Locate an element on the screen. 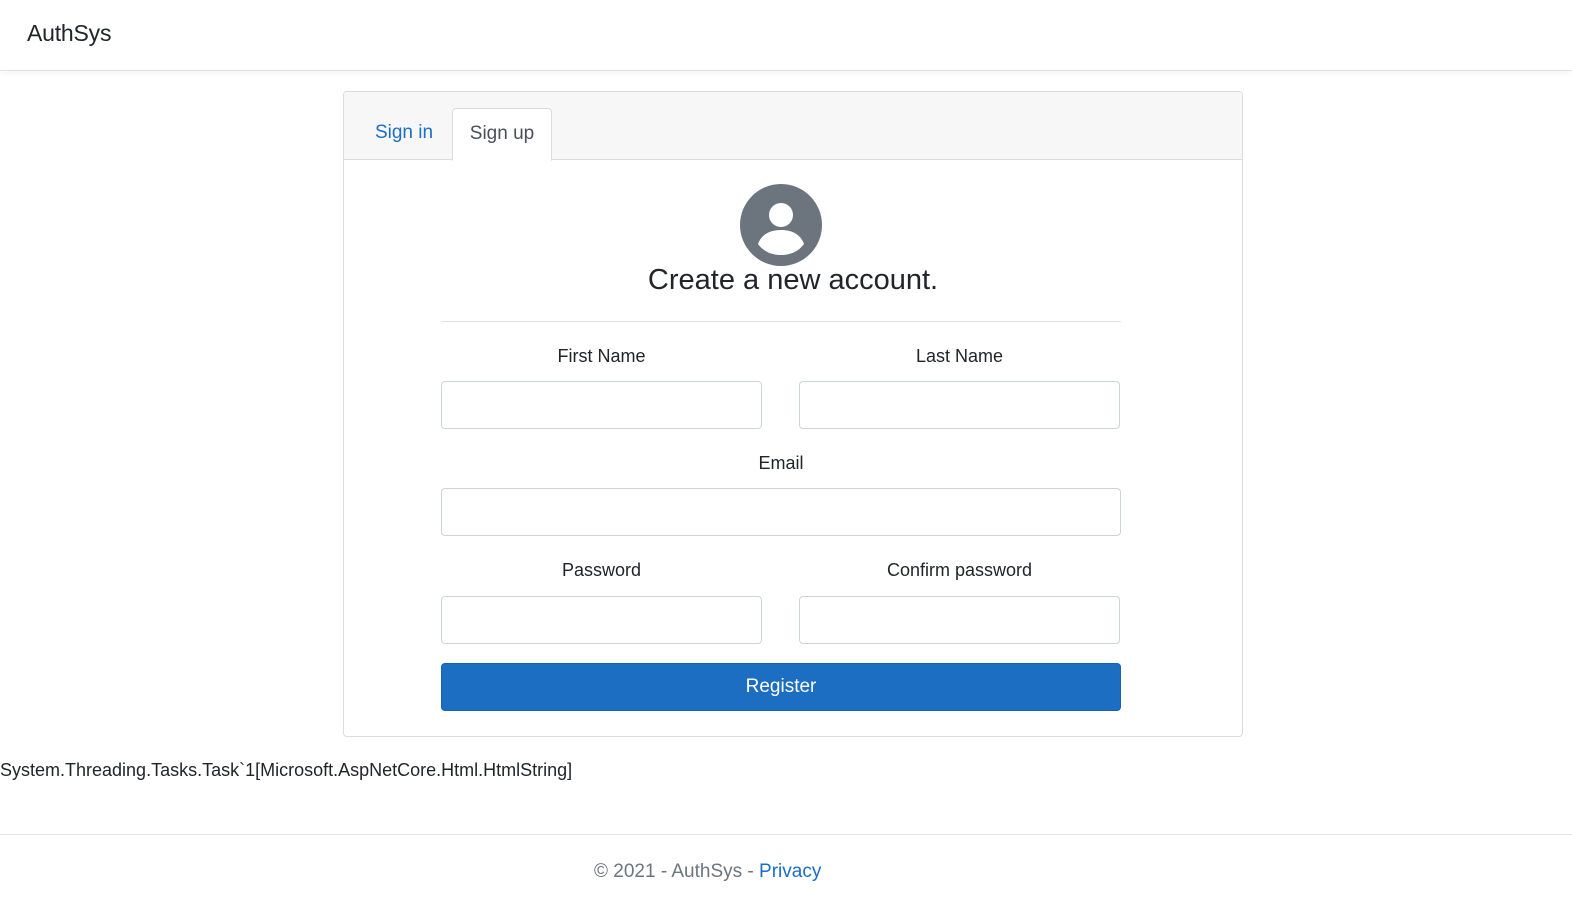 The image size is (1572, 911). register-button: Register is located at coordinates (781, 687).